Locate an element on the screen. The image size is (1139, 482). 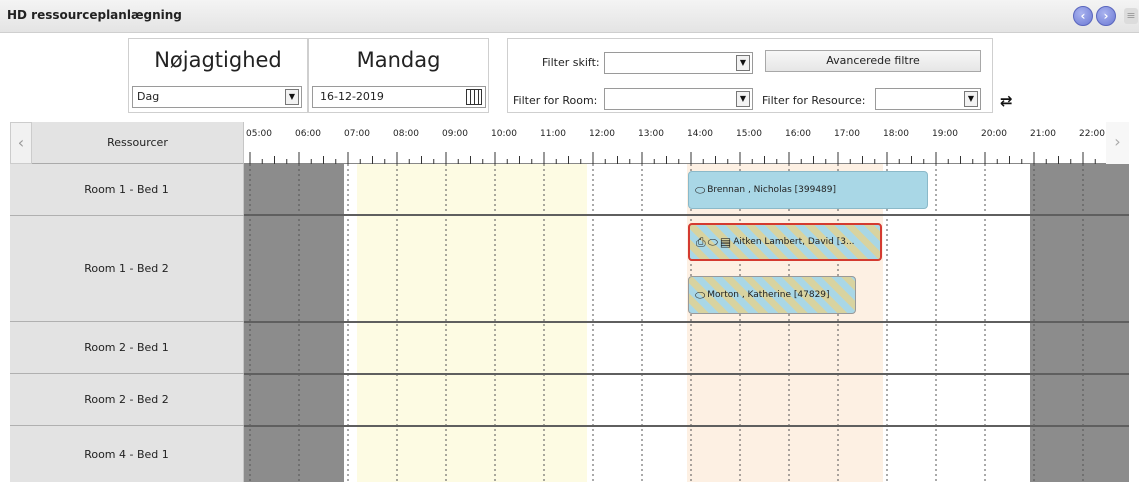
precision-panel: Nøjagtighed Dag ▼ is located at coordinates (218, 75).